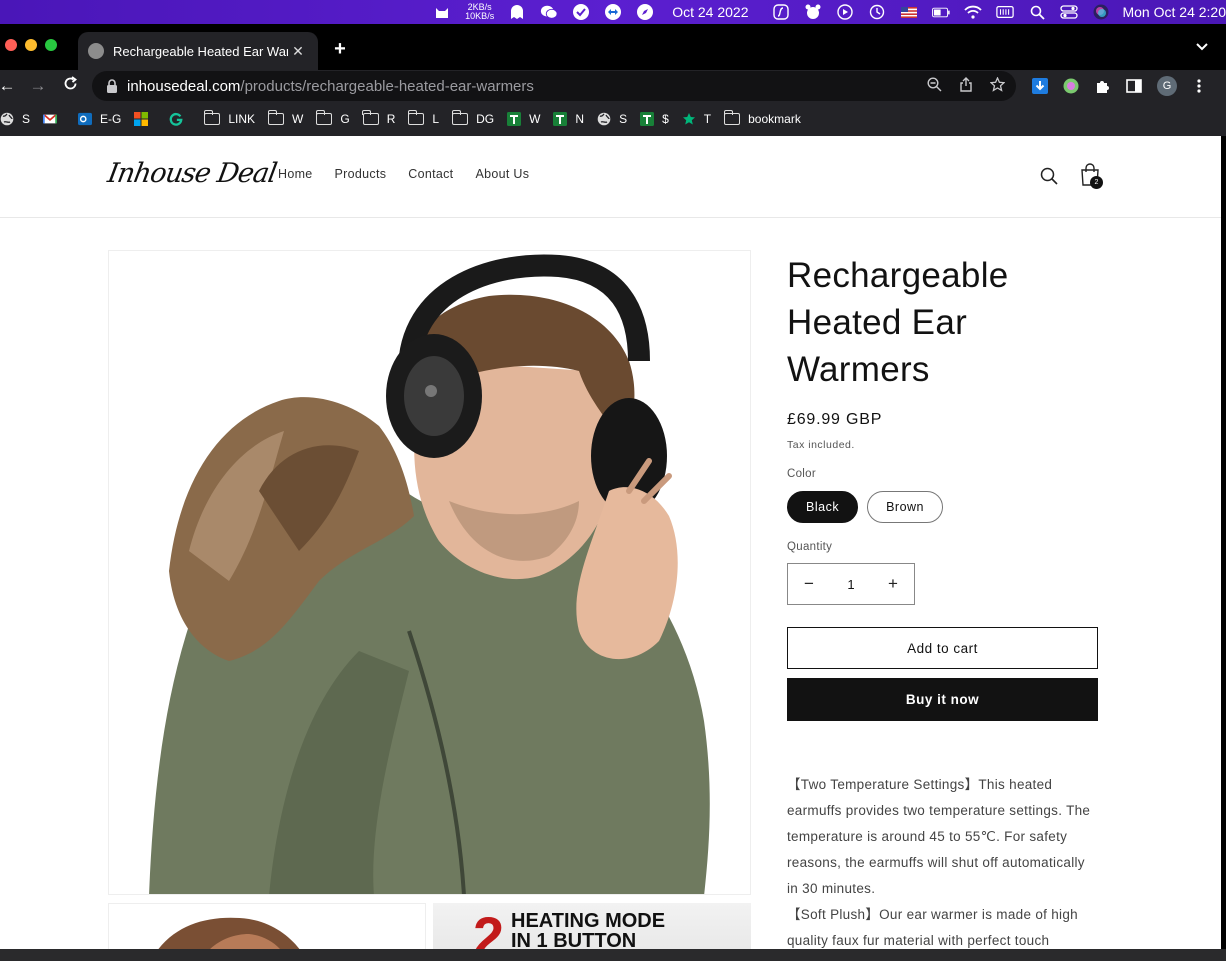  What do you see at coordinates (1202, 47) in the screenshot?
I see `tab-search-chevron-icon` at bounding box center [1202, 47].